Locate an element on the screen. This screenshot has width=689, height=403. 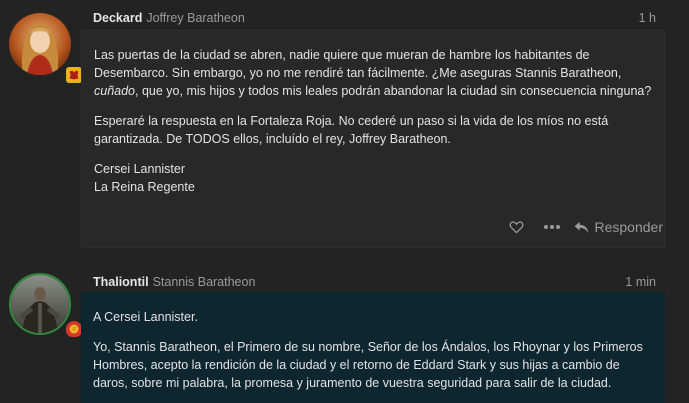
ellipsis-icon is located at coordinates (551, 227).